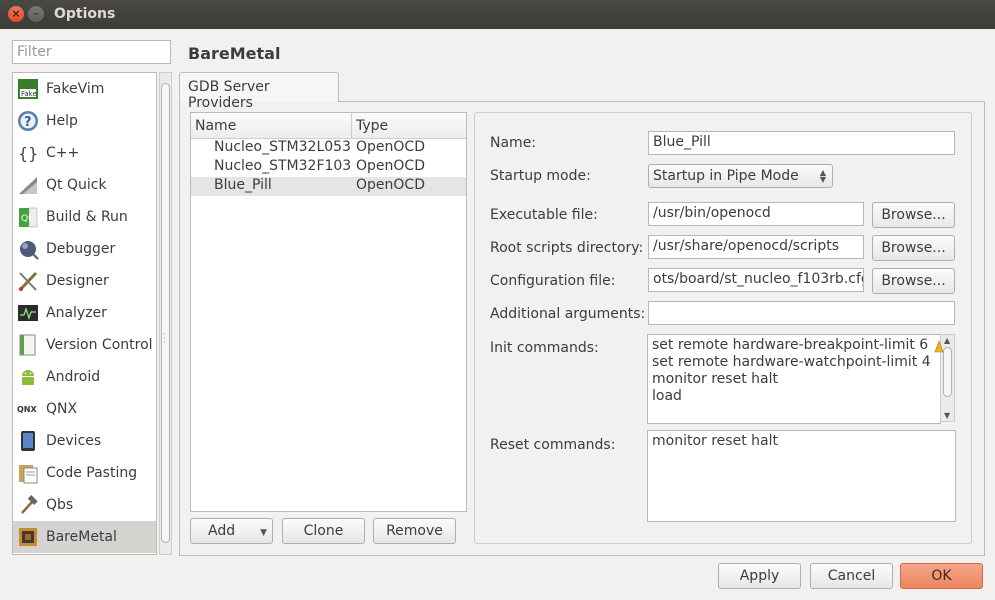 Image resolution: width=995 pixels, height=600 pixels. I want to click on table-row: Nucleo_STM32F103 OpenOCD, so click(328, 167).